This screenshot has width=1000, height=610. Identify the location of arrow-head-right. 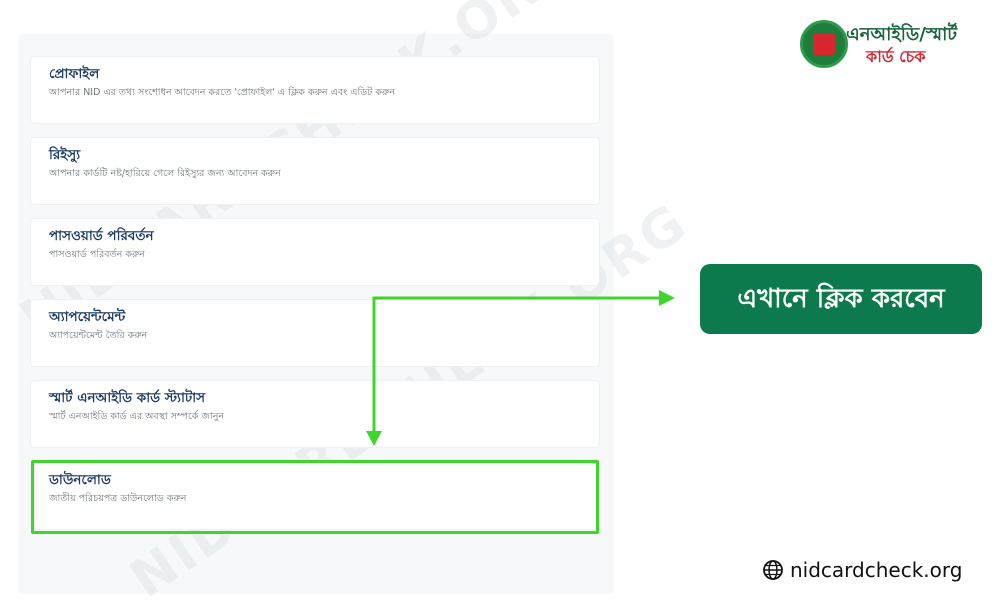
(667, 298).